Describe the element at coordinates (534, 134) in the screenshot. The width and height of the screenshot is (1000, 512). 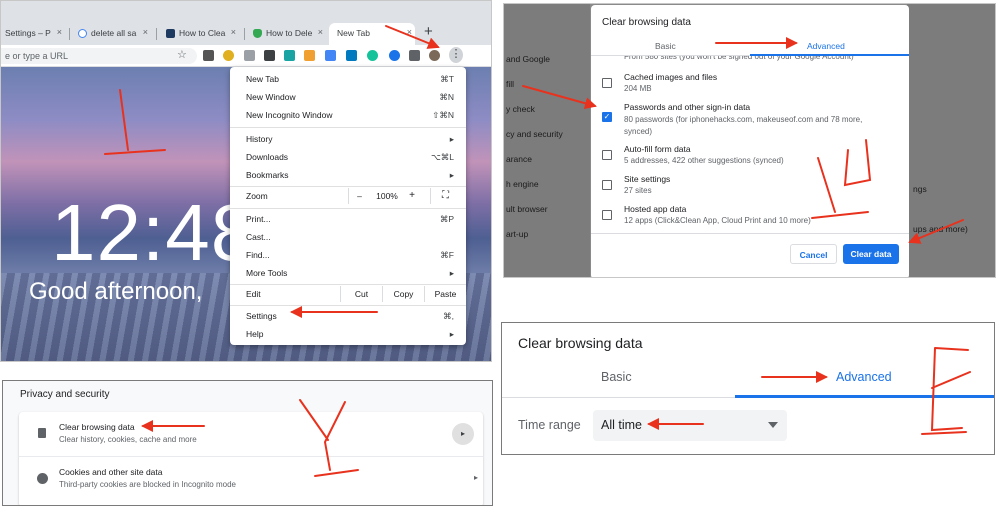
I see `sidebar-item: cy and security` at that location.